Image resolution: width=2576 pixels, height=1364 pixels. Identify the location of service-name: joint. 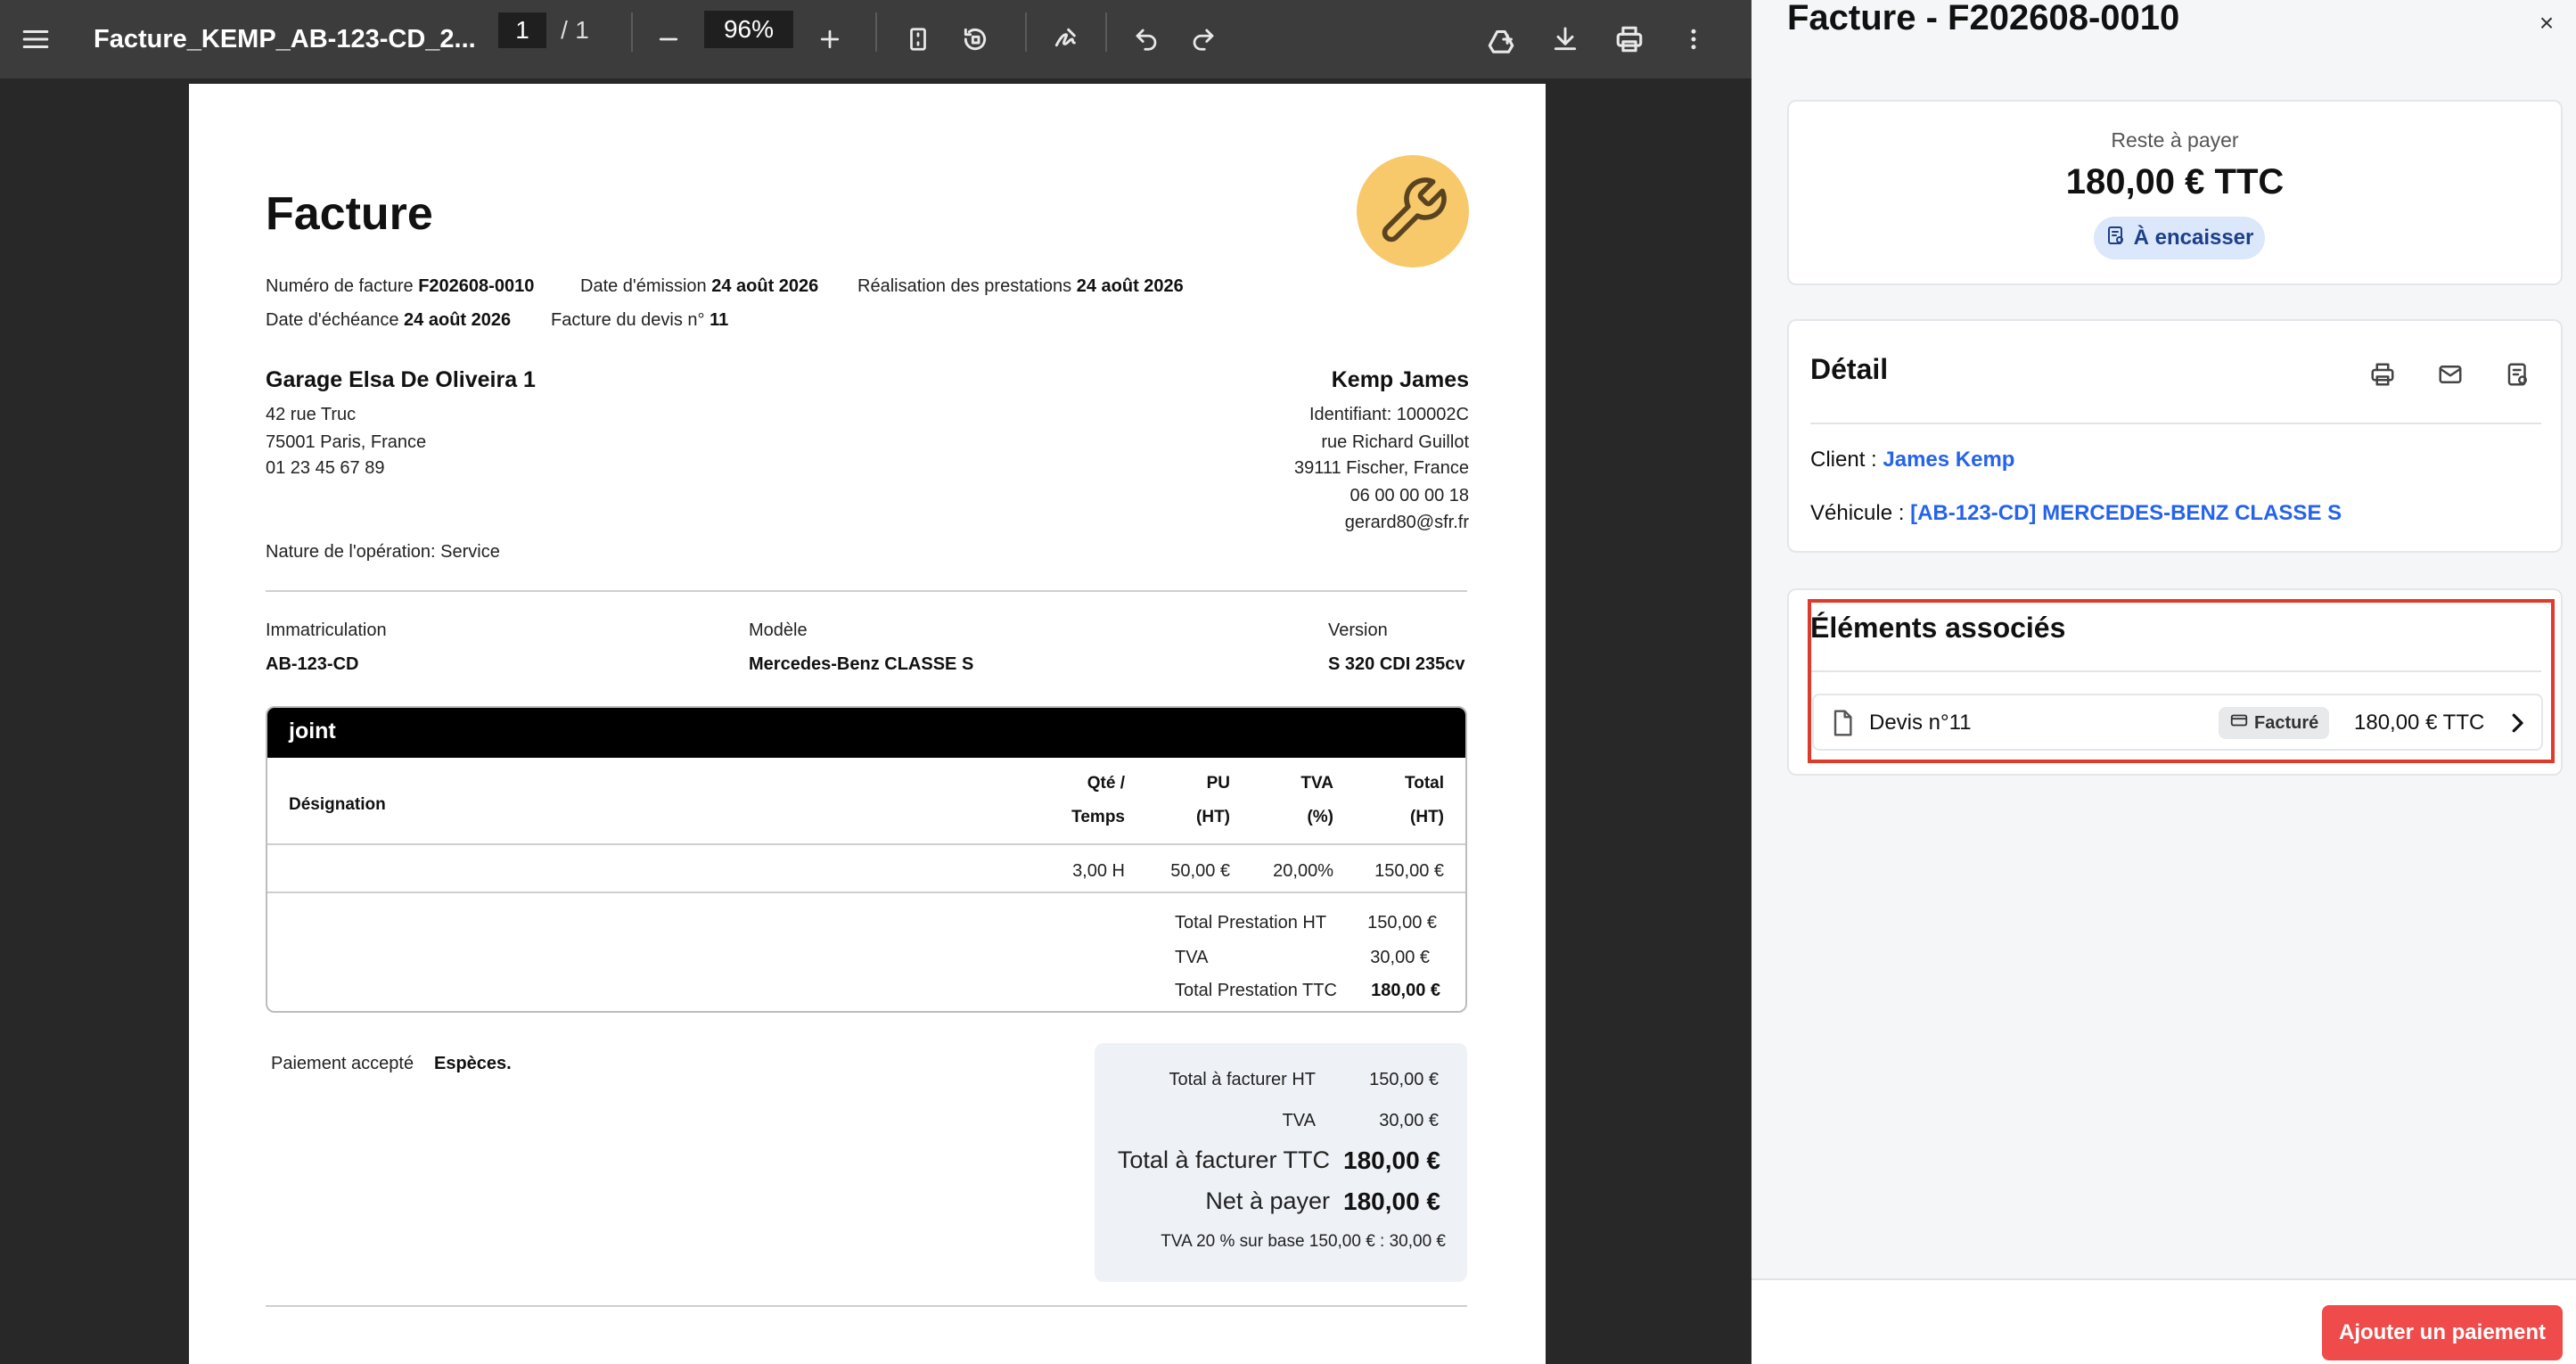
(313, 731).